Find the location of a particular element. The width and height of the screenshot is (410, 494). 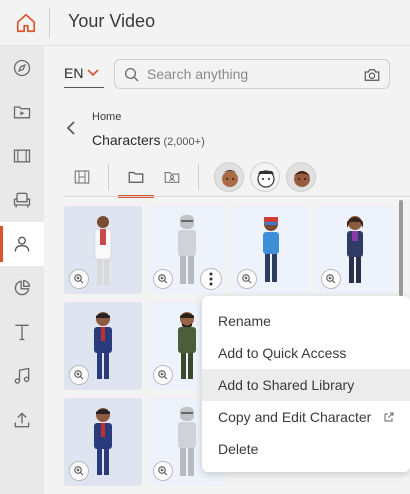

upload-icon is located at coordinates (22, 420).